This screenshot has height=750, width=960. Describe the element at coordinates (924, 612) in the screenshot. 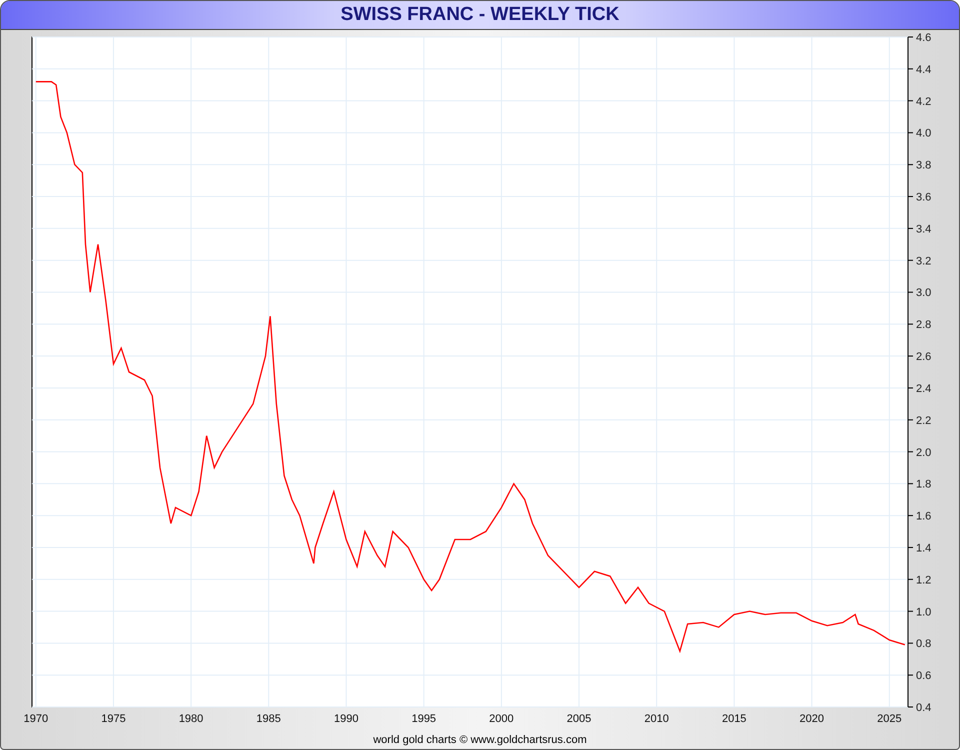

I see `y-tick-label: 1.0` at that location.